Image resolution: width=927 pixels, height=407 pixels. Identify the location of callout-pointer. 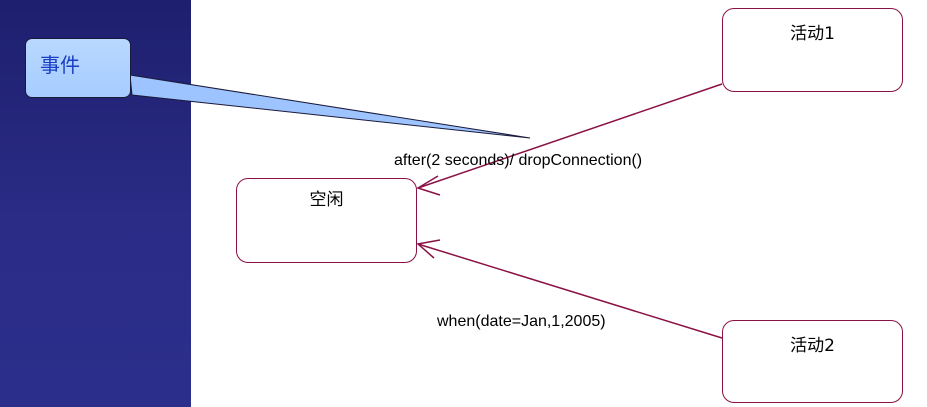
(330, 106).